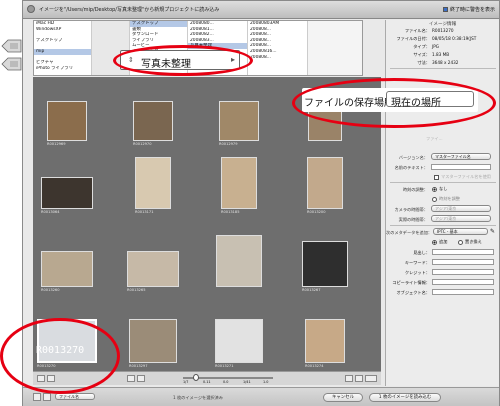  What do you see at coordinates (37, 397) in the screenshot?
I see `library-button` at bounding box center [37, 397].